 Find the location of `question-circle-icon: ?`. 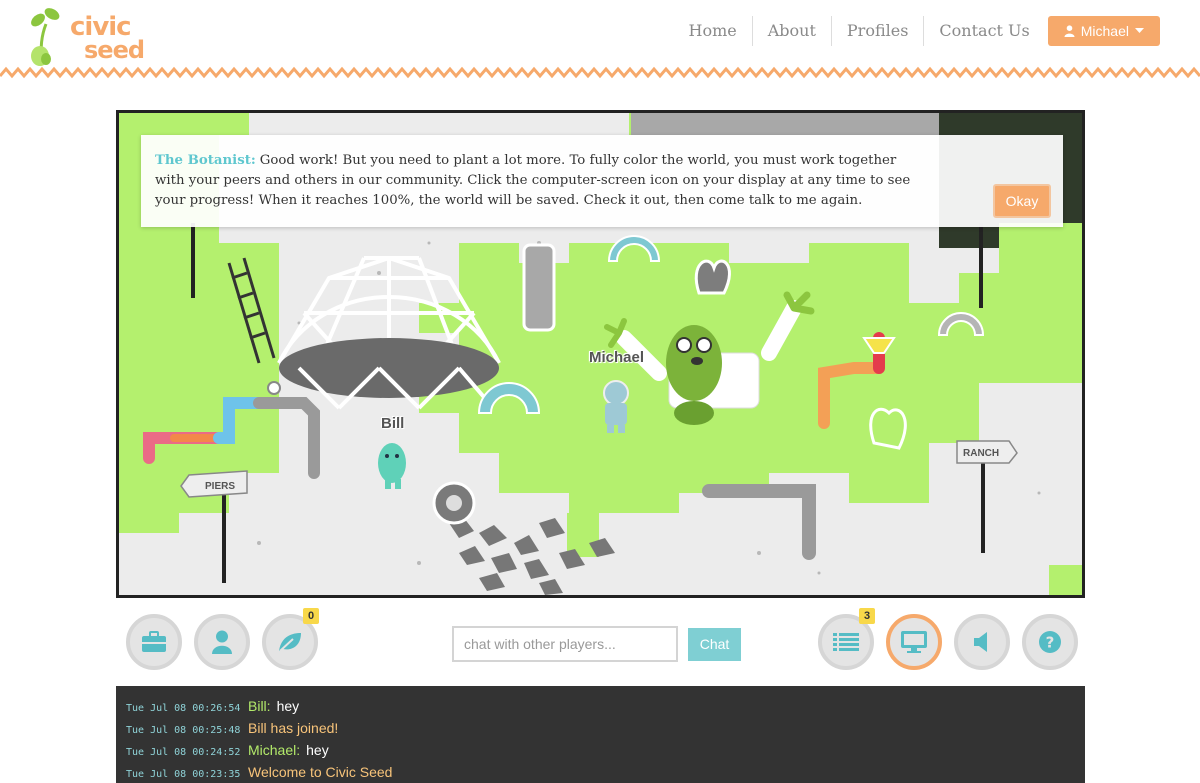

question-circle-icon: ? is located at coordinates (1050, 642).